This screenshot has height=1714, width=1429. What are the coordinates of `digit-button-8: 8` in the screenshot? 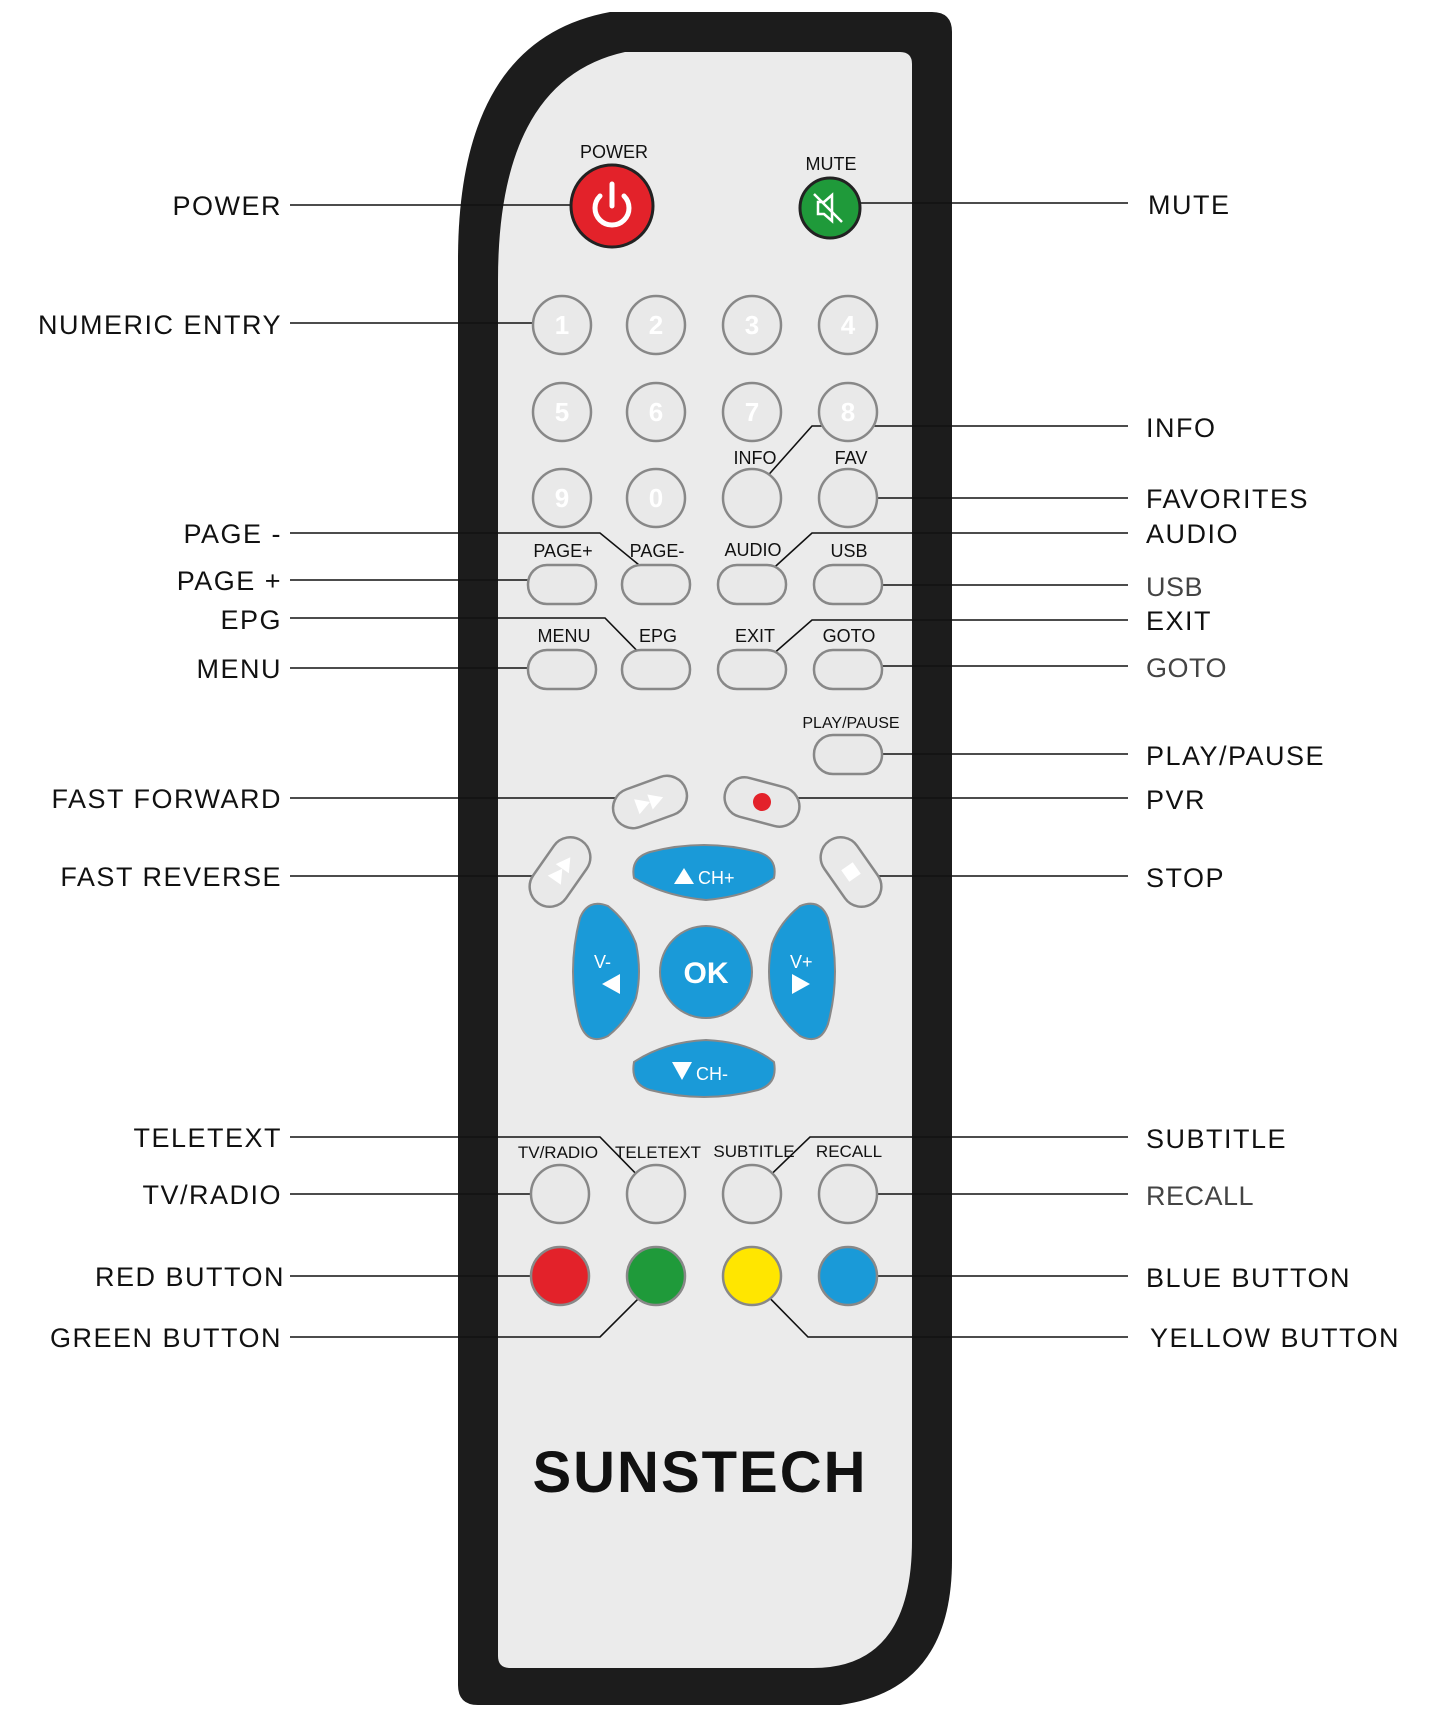 It's located at (848, 412).